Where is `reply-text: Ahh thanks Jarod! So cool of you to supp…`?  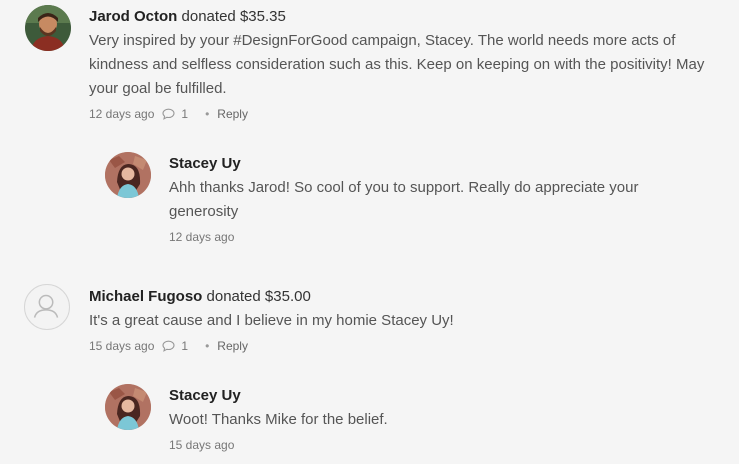
reply-text: Ahh thanks Jarod! So cool of you to supp… is located at coordinates (404, 199).